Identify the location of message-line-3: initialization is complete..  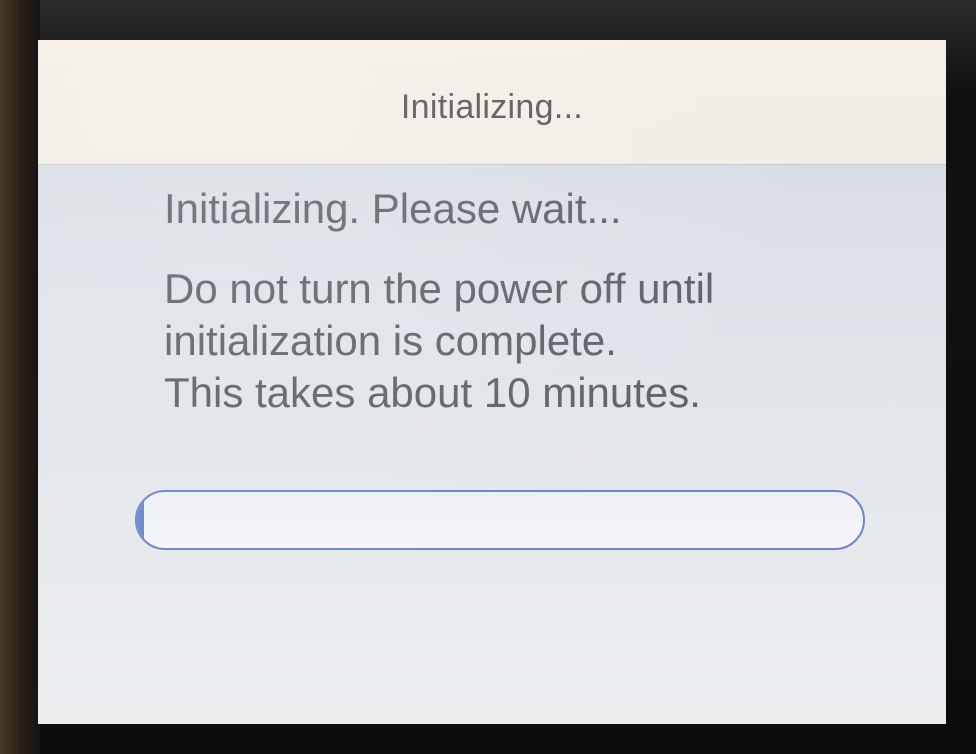
(390, 340).